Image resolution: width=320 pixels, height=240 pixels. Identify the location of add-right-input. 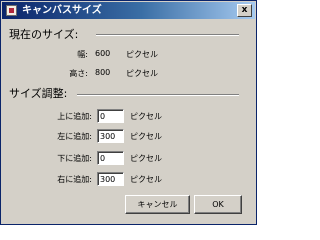
(110, 179).